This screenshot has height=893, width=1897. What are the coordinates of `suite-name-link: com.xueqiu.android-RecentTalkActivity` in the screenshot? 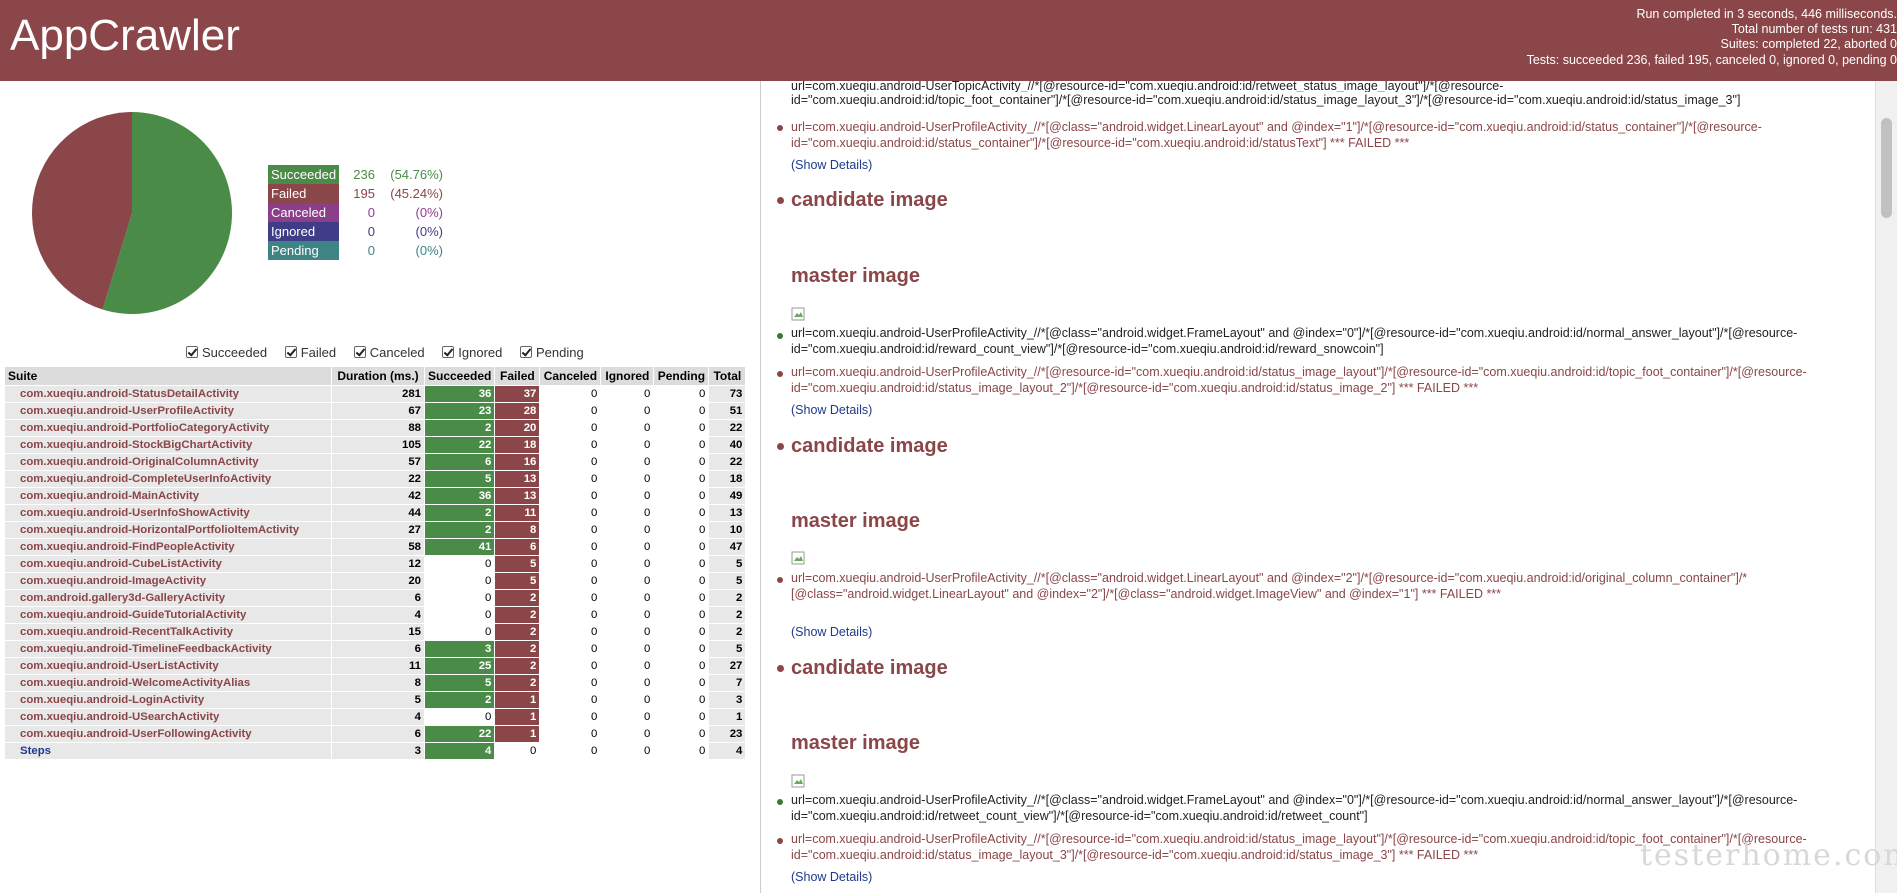 It's located at (168, 632).